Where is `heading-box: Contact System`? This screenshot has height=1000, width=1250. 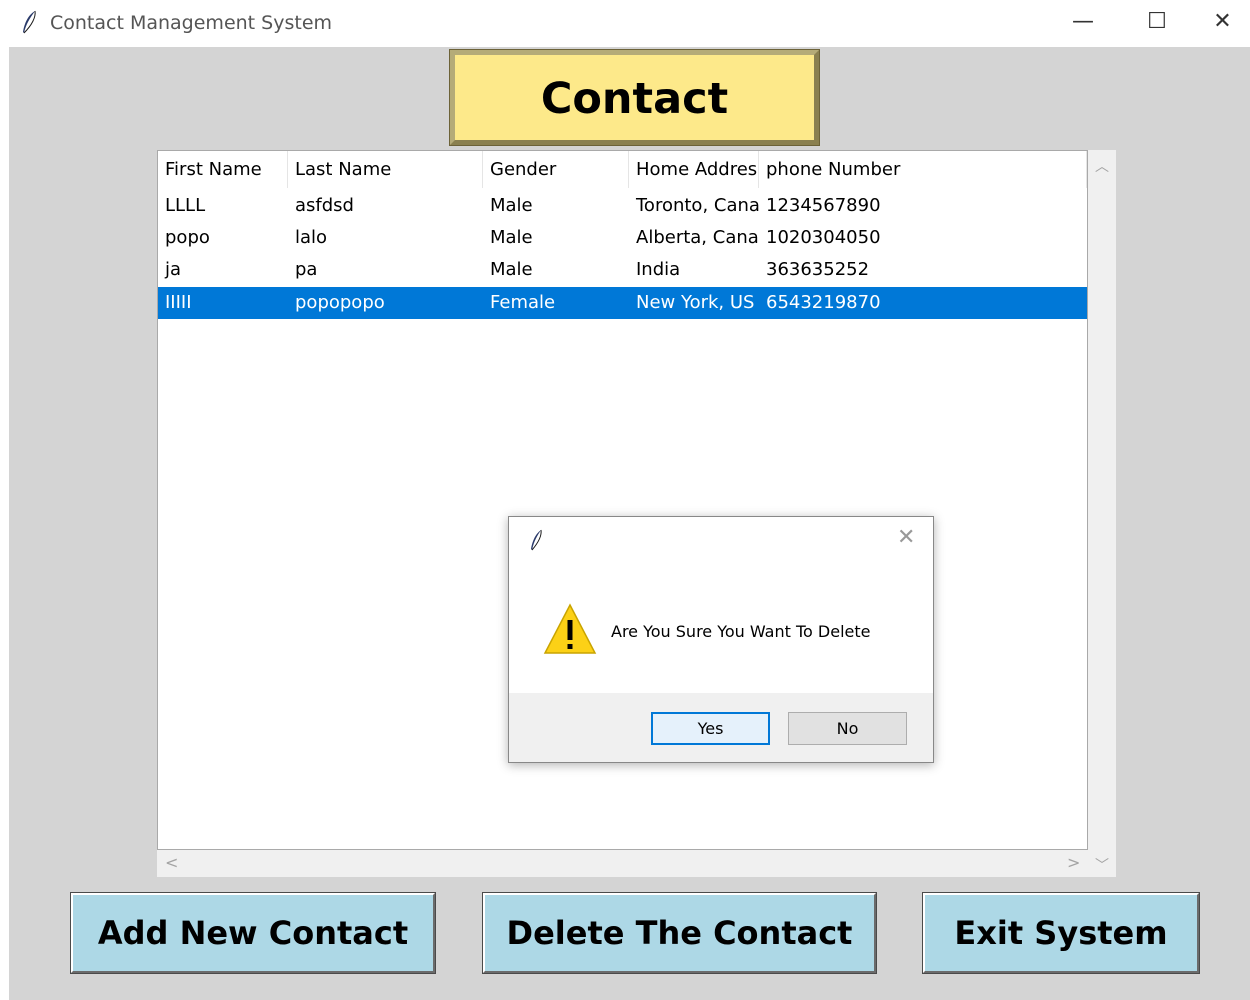
heading-box: Contact System is located at coordinates (634, 130).